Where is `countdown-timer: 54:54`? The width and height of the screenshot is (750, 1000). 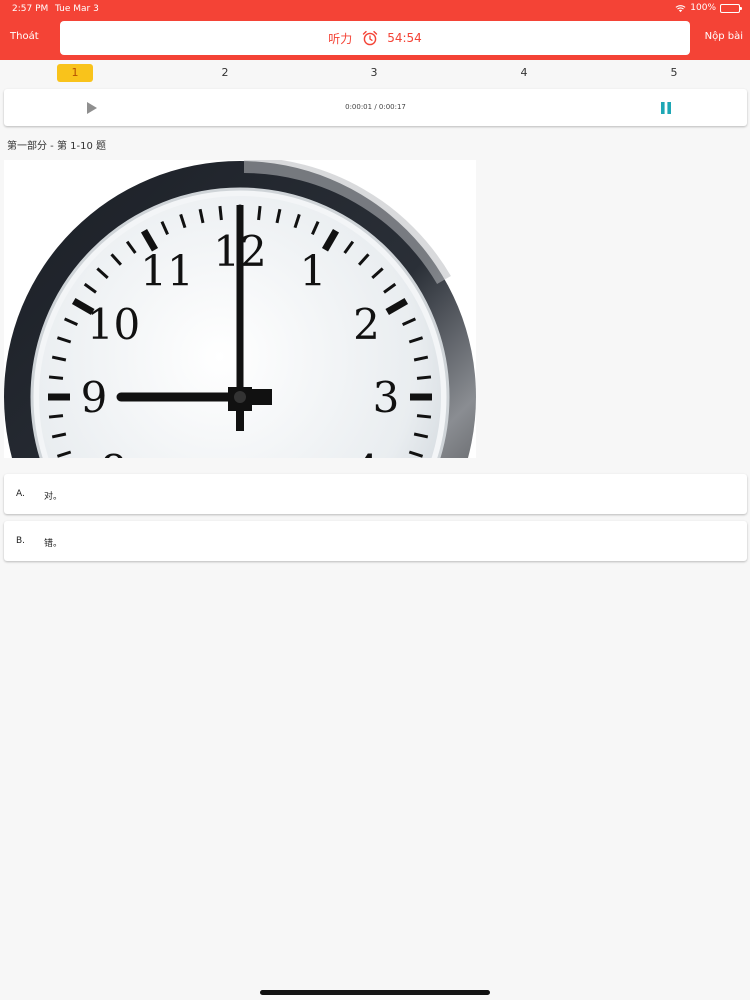 countdown-timer: 54:54 is located at coordinates (404, 38).